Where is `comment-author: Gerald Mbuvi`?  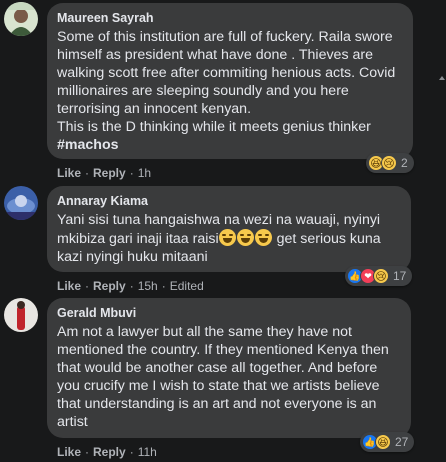 comment-author: Gerald Mbuvi is located at coordinates (228, 313).